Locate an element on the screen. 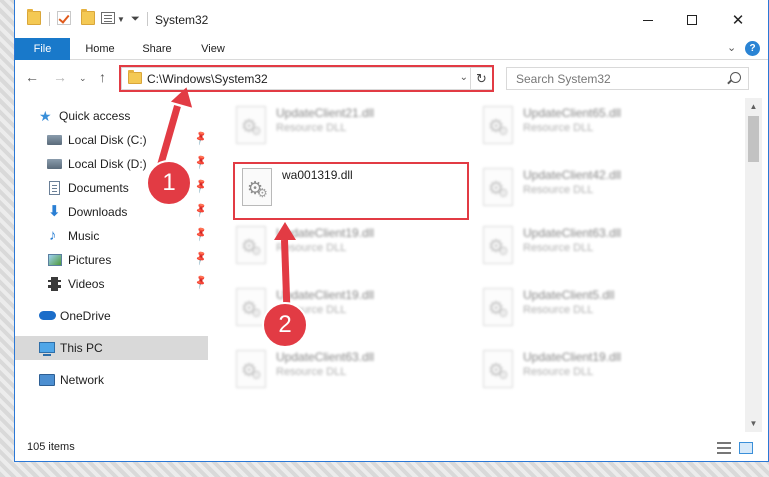  help-icon: ? is located at coordinates (752, 48).